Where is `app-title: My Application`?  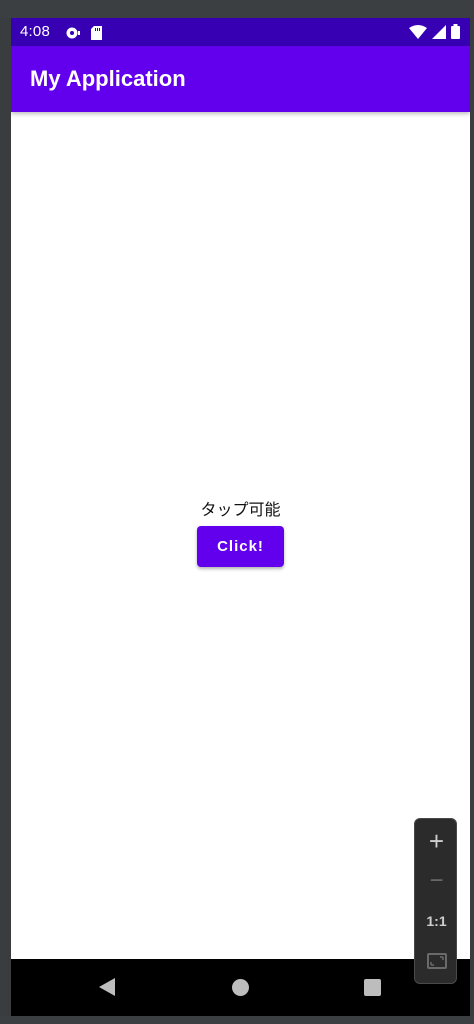 app-title: My Application is located at coordinates (108, 78).